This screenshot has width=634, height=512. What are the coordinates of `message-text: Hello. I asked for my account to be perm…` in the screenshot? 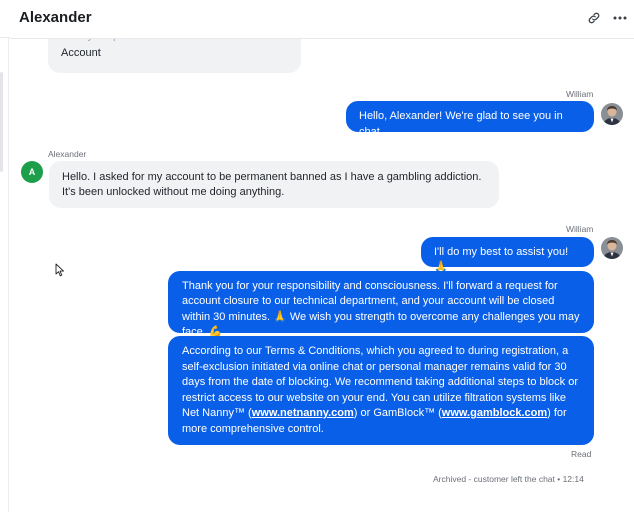 It's located at (272, 184).